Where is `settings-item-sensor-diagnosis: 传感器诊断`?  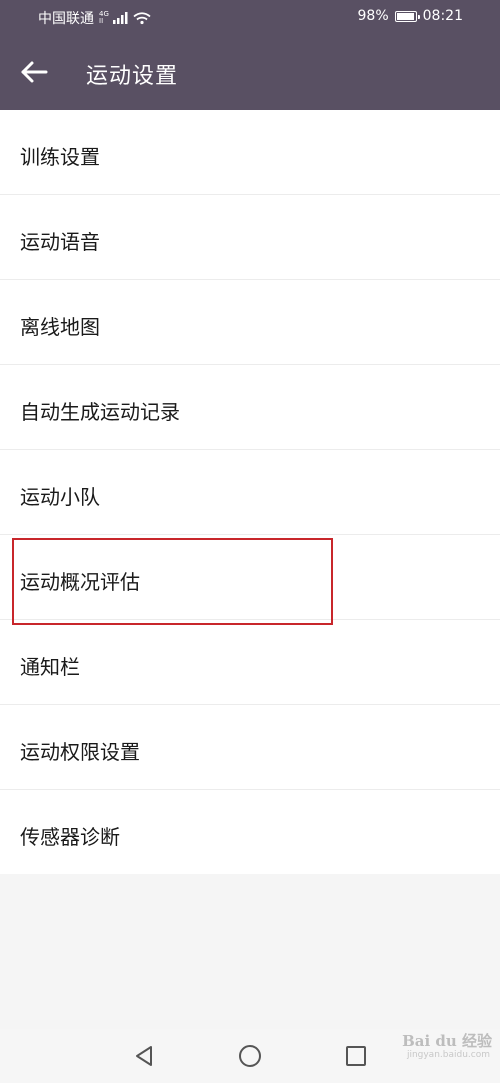
settings-item-sensor-diagnosis: 传感器诊断 is located at coordinates (250, 832).